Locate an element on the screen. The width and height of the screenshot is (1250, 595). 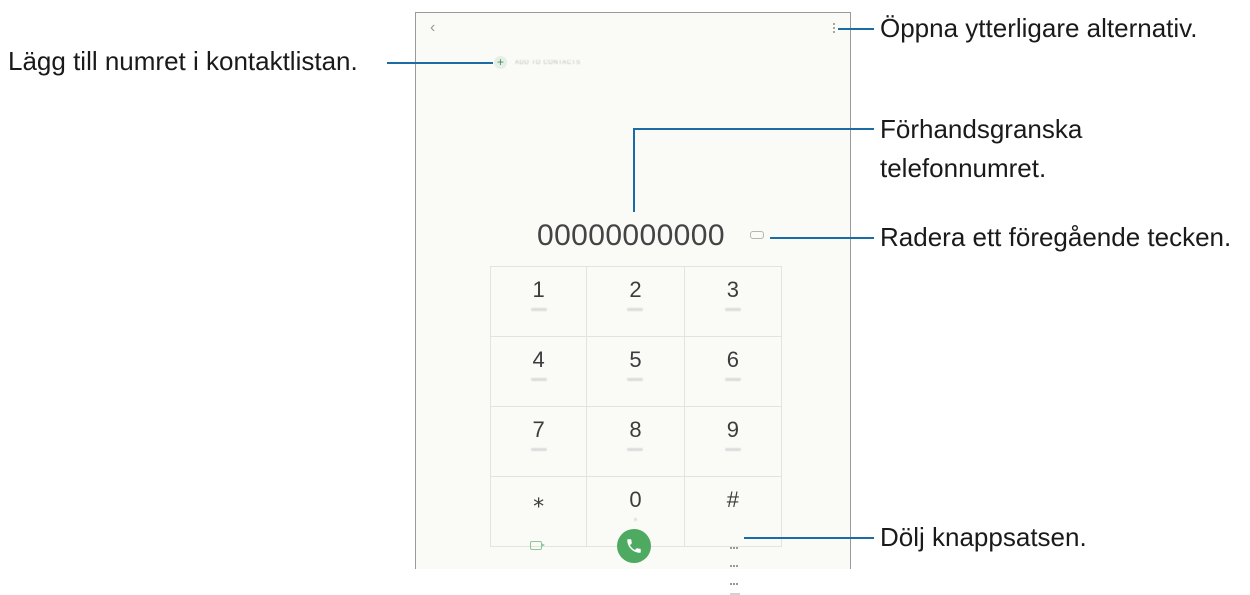
callout-line-more-options is located at coordinates (856, 29).